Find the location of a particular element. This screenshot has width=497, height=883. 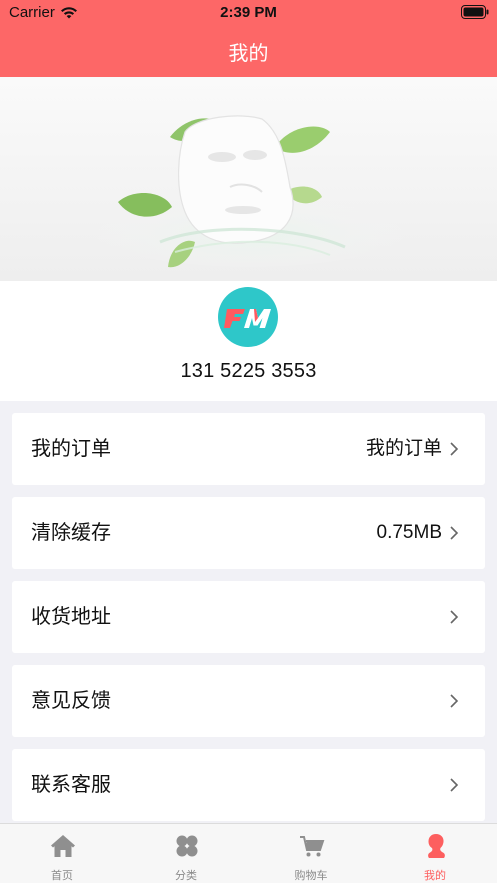

tab-category: 分类 is located at coordinates (186, 853).